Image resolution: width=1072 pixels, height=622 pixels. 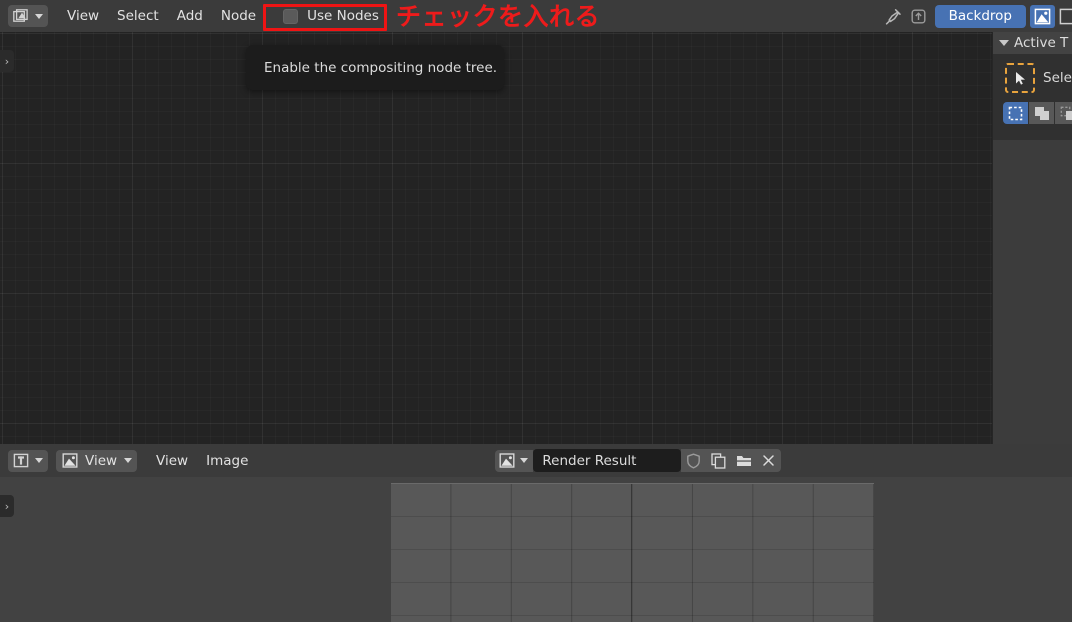 I want to click on pin-icon, so click(x=893, y=16).